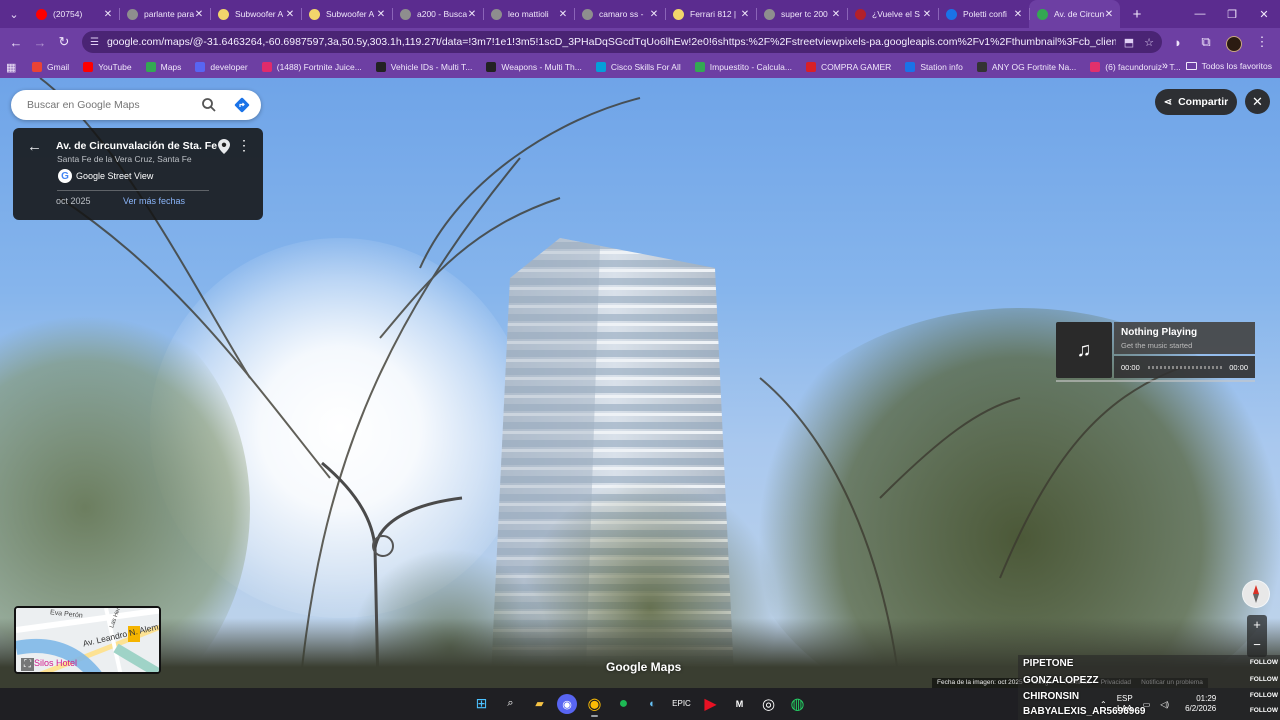 This screenshot has height=720, width=1280. Describe the element at coordinates (1257, 645) in the screenshot. I see `zoom-out-icon: −` at that location.